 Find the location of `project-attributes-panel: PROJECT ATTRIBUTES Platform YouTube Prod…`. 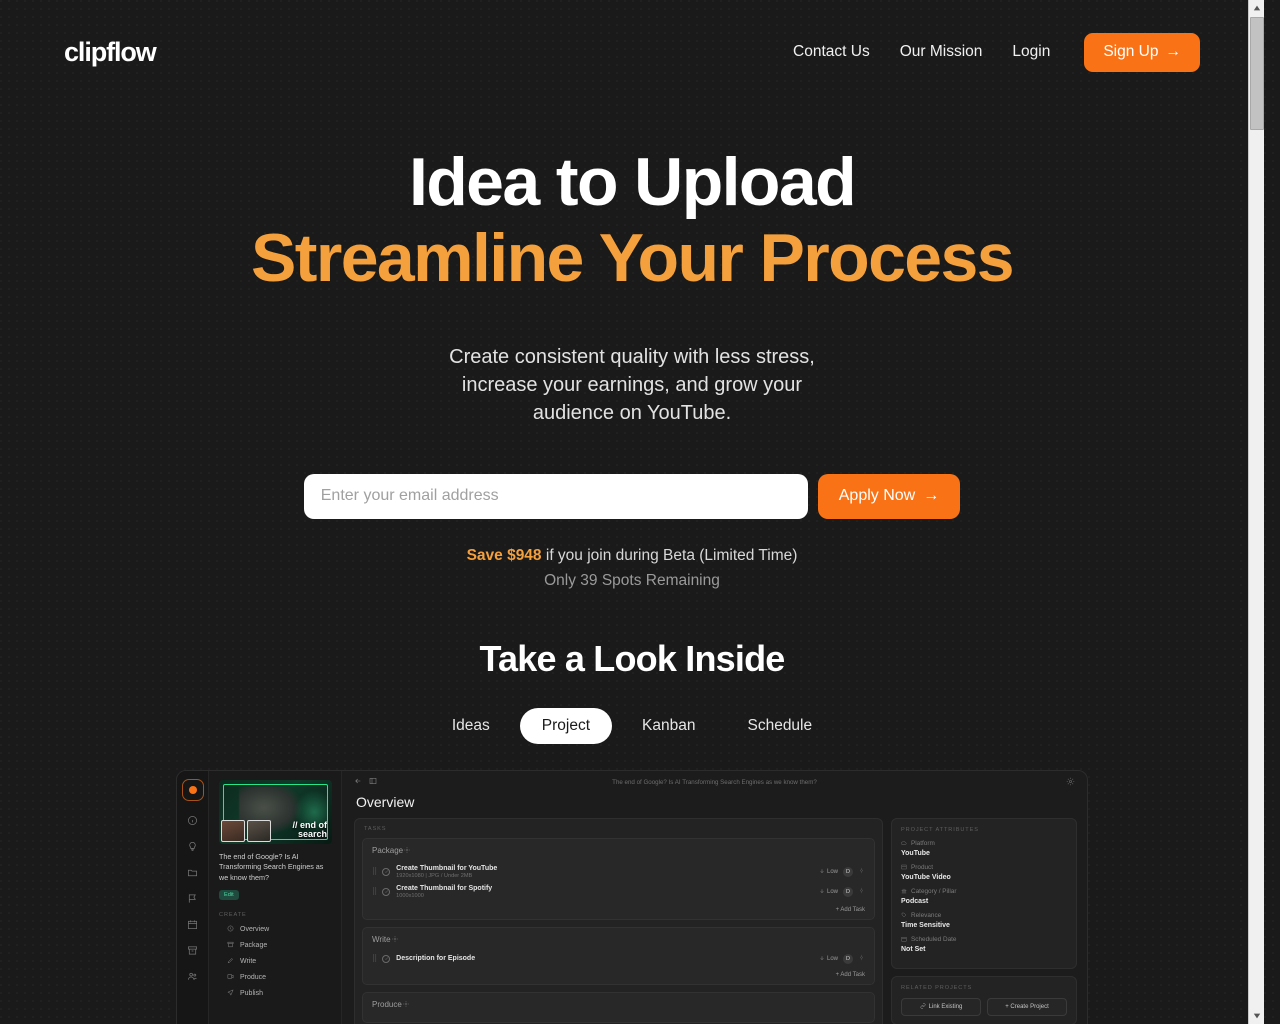

project-attributes-panel: PROJECT ATTRIBUTES Platform YouTube Prod… is located at coordinates (984, 893).